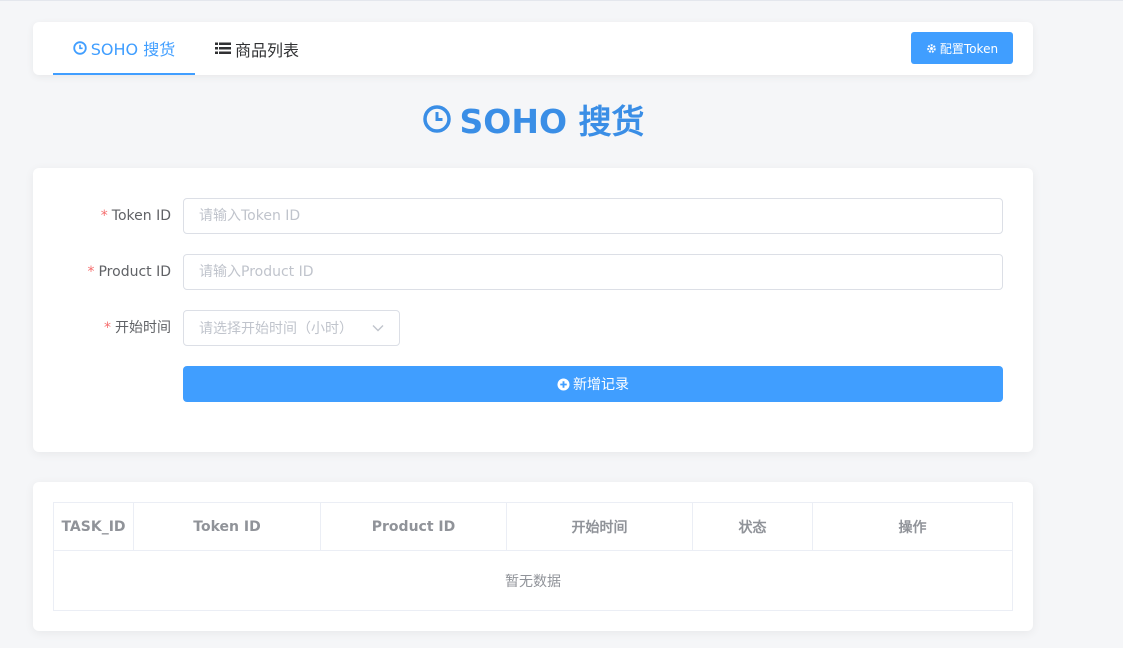  Describe the element at coordinates (593, 216) in the screenshot. I see `token-id-input` at that location.